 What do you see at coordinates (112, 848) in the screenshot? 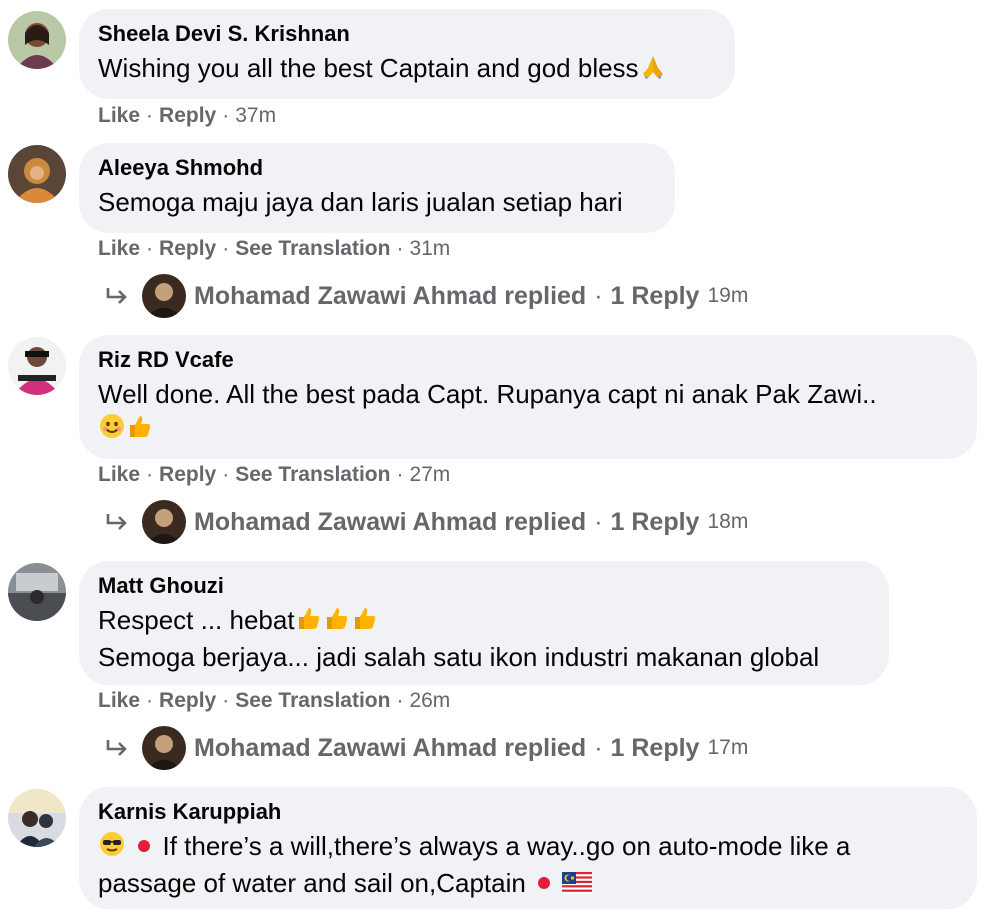
I see `sunglasses-emoji` at bounding box center [112, 848].